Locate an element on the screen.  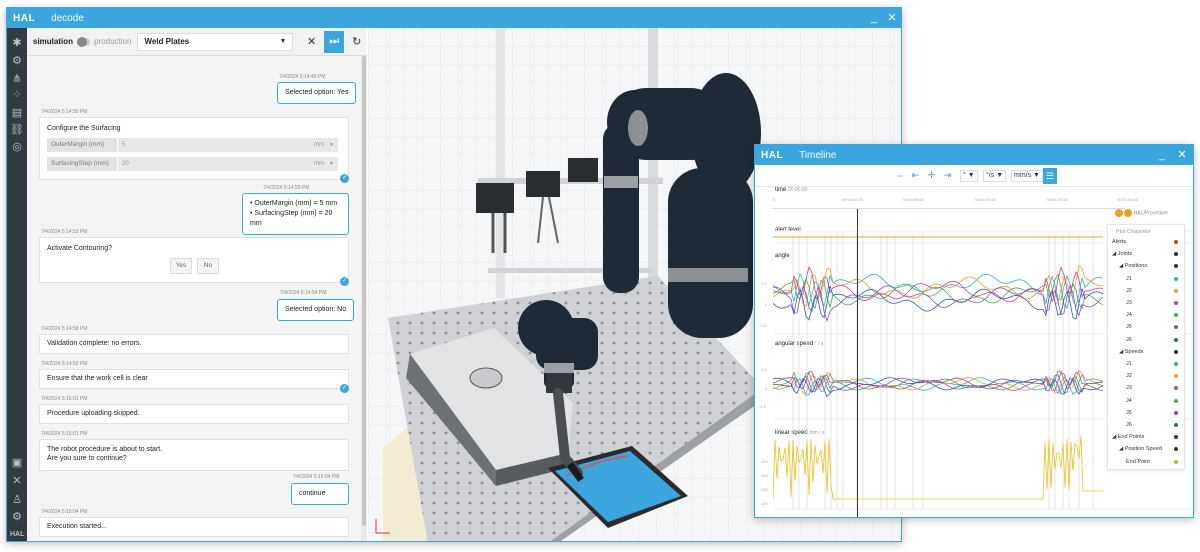
surfacing-step-field: 20 mm ▼ is located at coordinates (228, 164).